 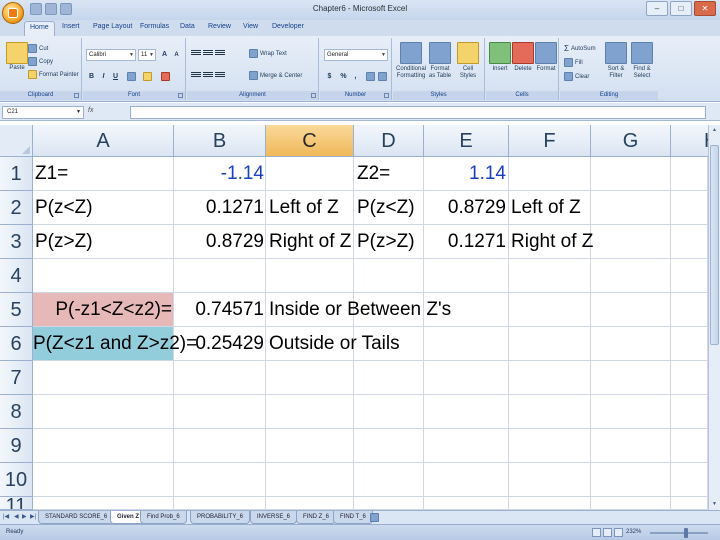 I want to click on column-header-h: H, so click(x=694, y=141).